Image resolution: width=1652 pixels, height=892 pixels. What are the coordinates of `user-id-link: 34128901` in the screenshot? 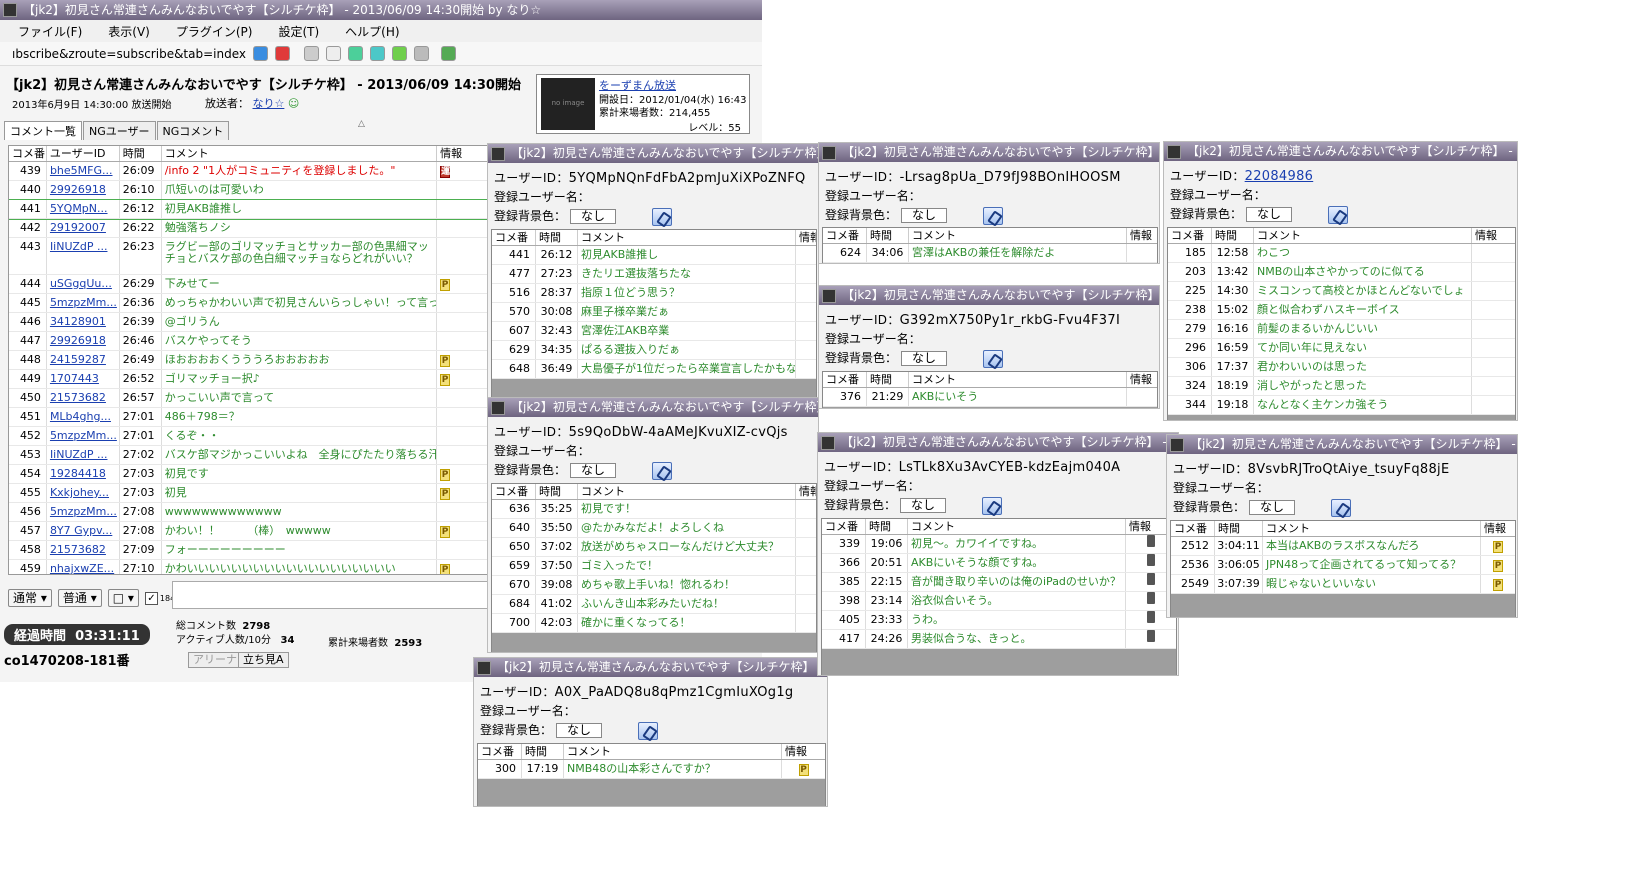 It's located at (78, 321).